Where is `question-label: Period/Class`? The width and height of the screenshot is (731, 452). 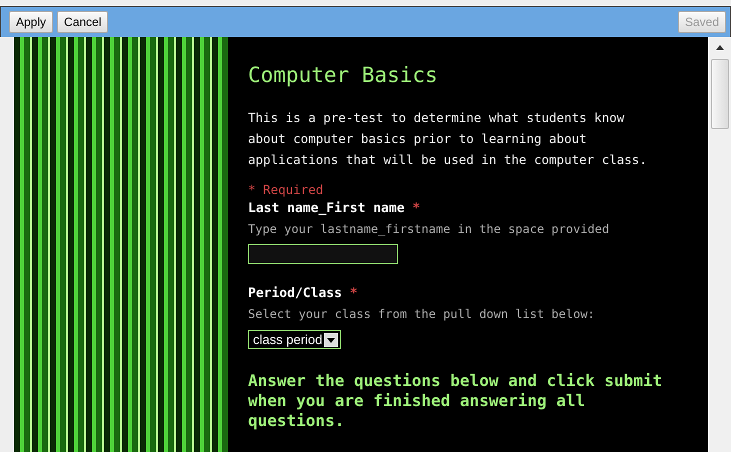
question-label: Period/Class is located at coordinates (295, 293).